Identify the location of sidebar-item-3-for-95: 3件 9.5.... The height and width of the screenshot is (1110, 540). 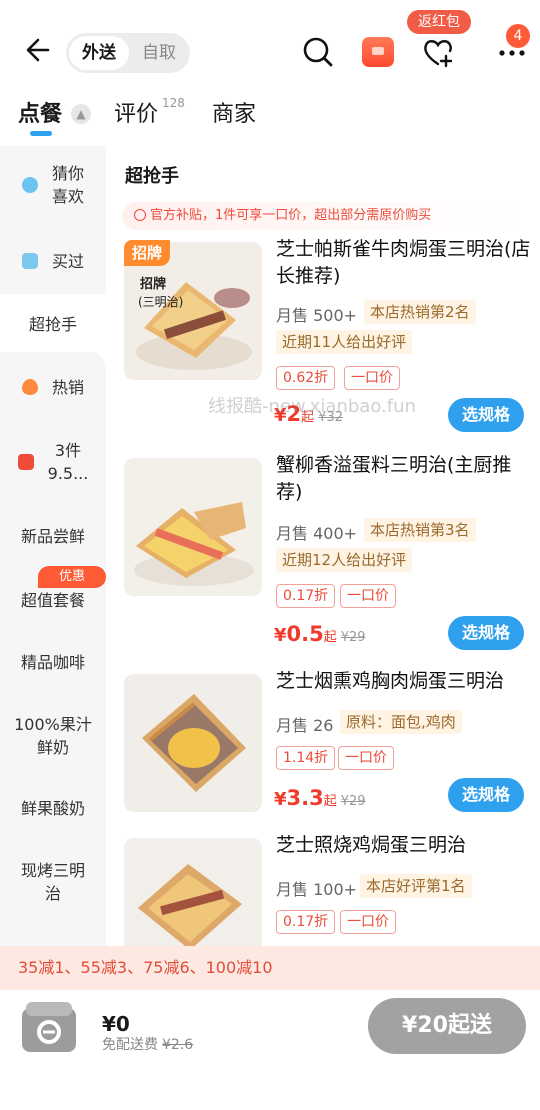
(53, 462).